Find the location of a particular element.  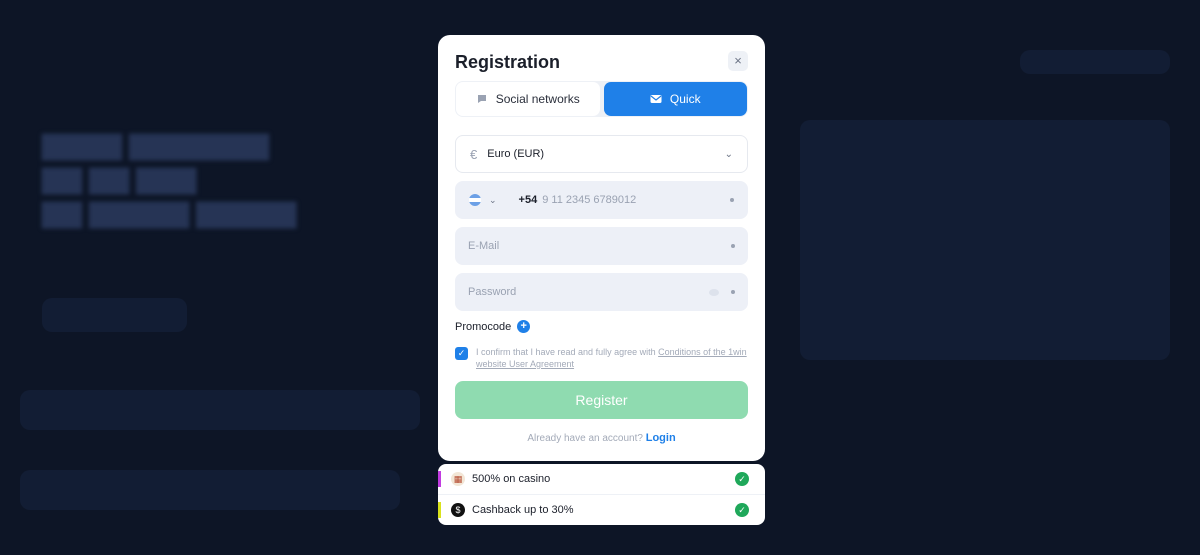

currency-value: Euro (EUR) is located at coordinates (516, 154).